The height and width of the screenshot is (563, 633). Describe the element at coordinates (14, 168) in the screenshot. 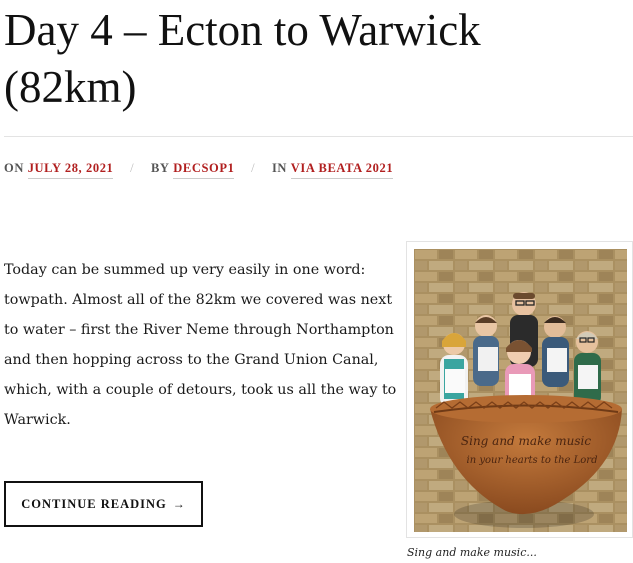

I see `meta-on-label: ON` at that location.